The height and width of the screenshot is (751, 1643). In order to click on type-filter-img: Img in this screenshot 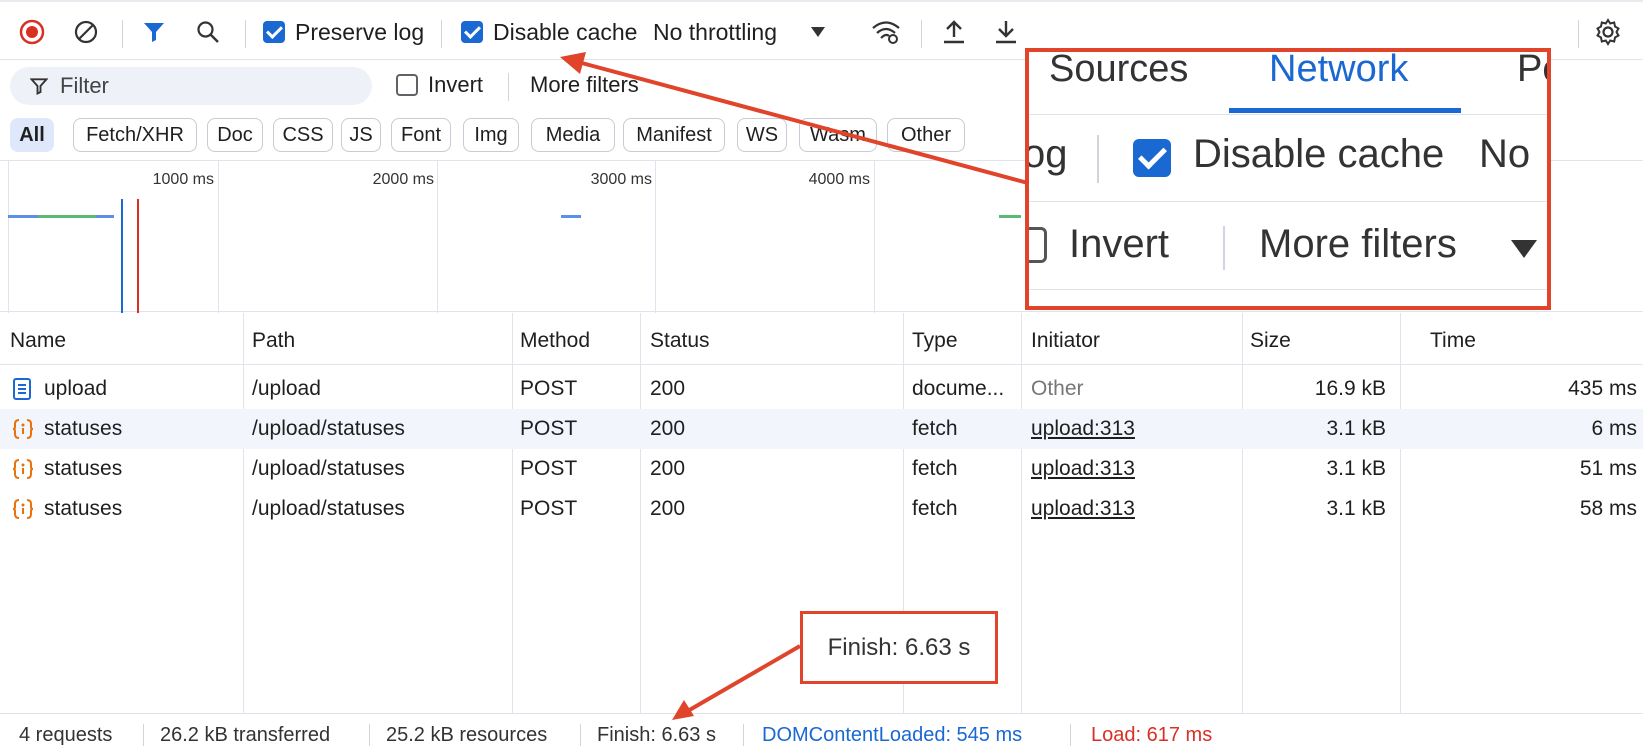, I will do `click(491, 135)`.